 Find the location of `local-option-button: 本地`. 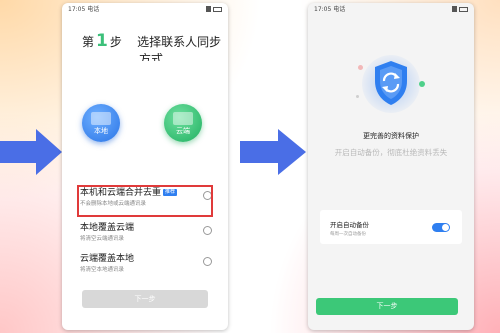

local-option-button: 本地 is located at coordinates (101, 123).